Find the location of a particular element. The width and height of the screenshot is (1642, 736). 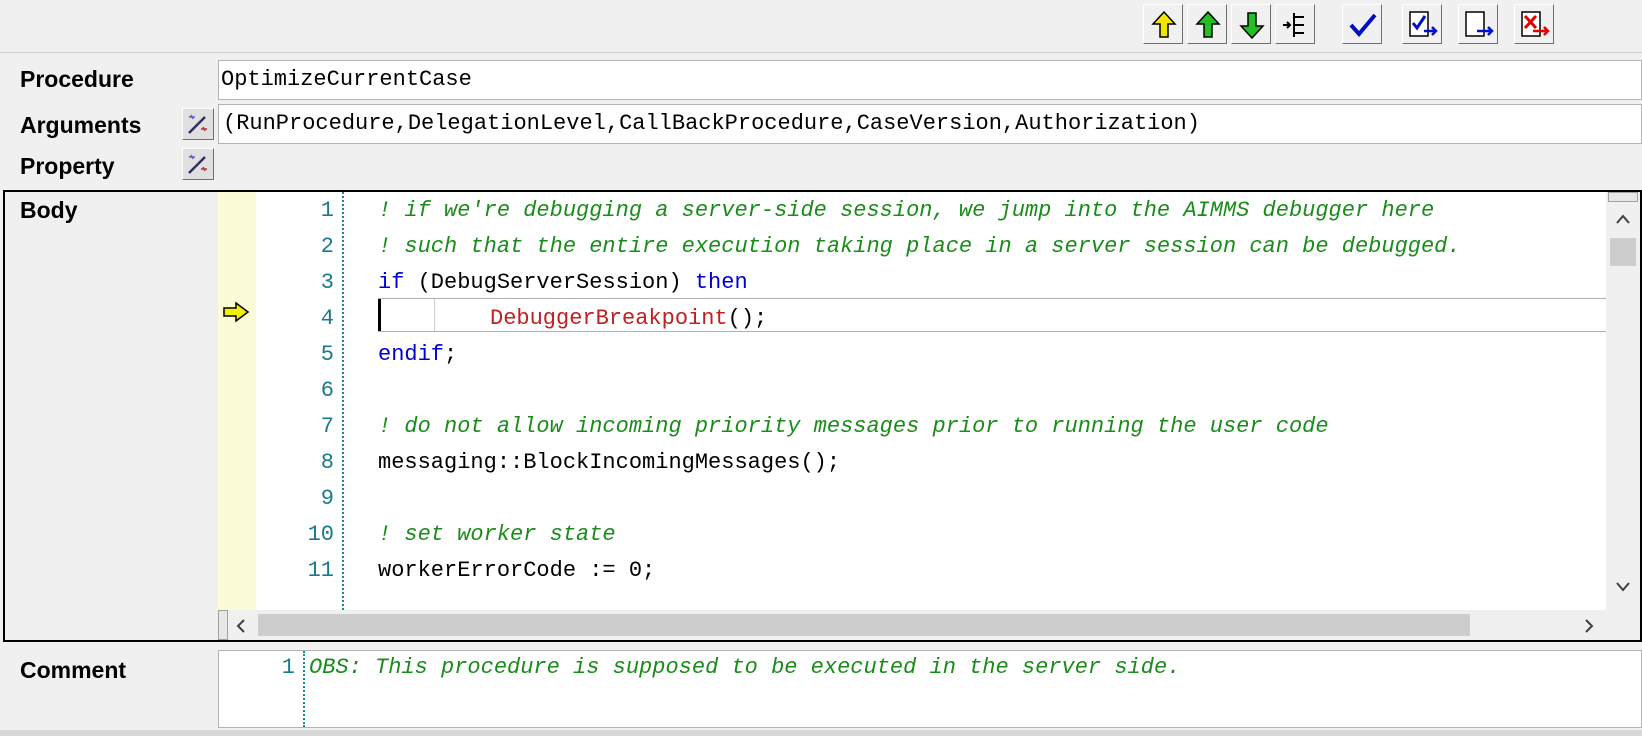

property-label: Property is located at coordinates (67, 166).